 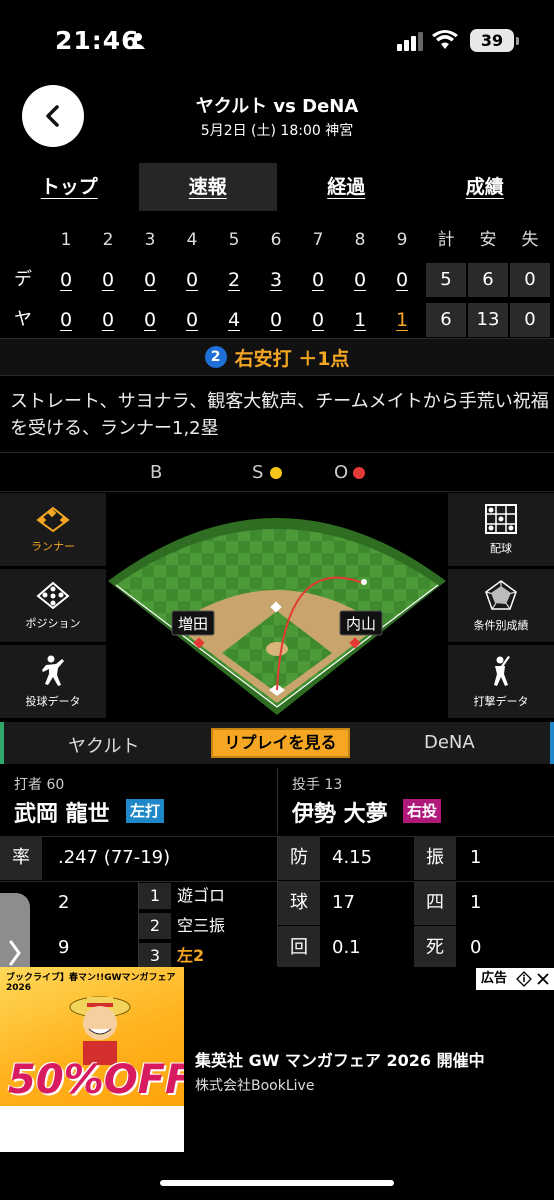 I want to click on batter-figure-icon, so click(x=502, y=670).